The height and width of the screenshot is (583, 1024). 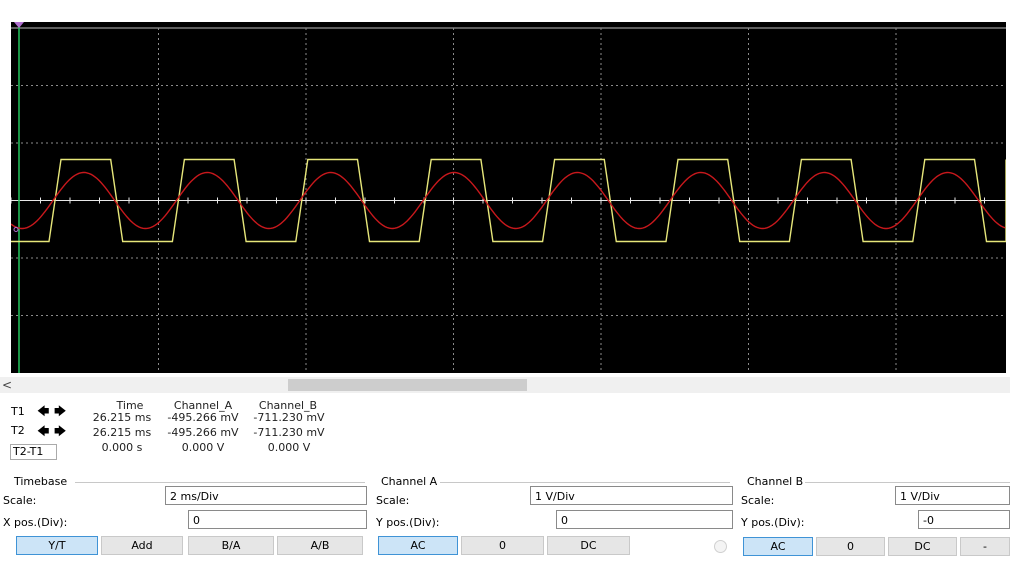 What do you see at coordinates (203, 417) in the screenshot?
I see `t1-channel-a: -495.266 mV` at bounding box center [203, 417].